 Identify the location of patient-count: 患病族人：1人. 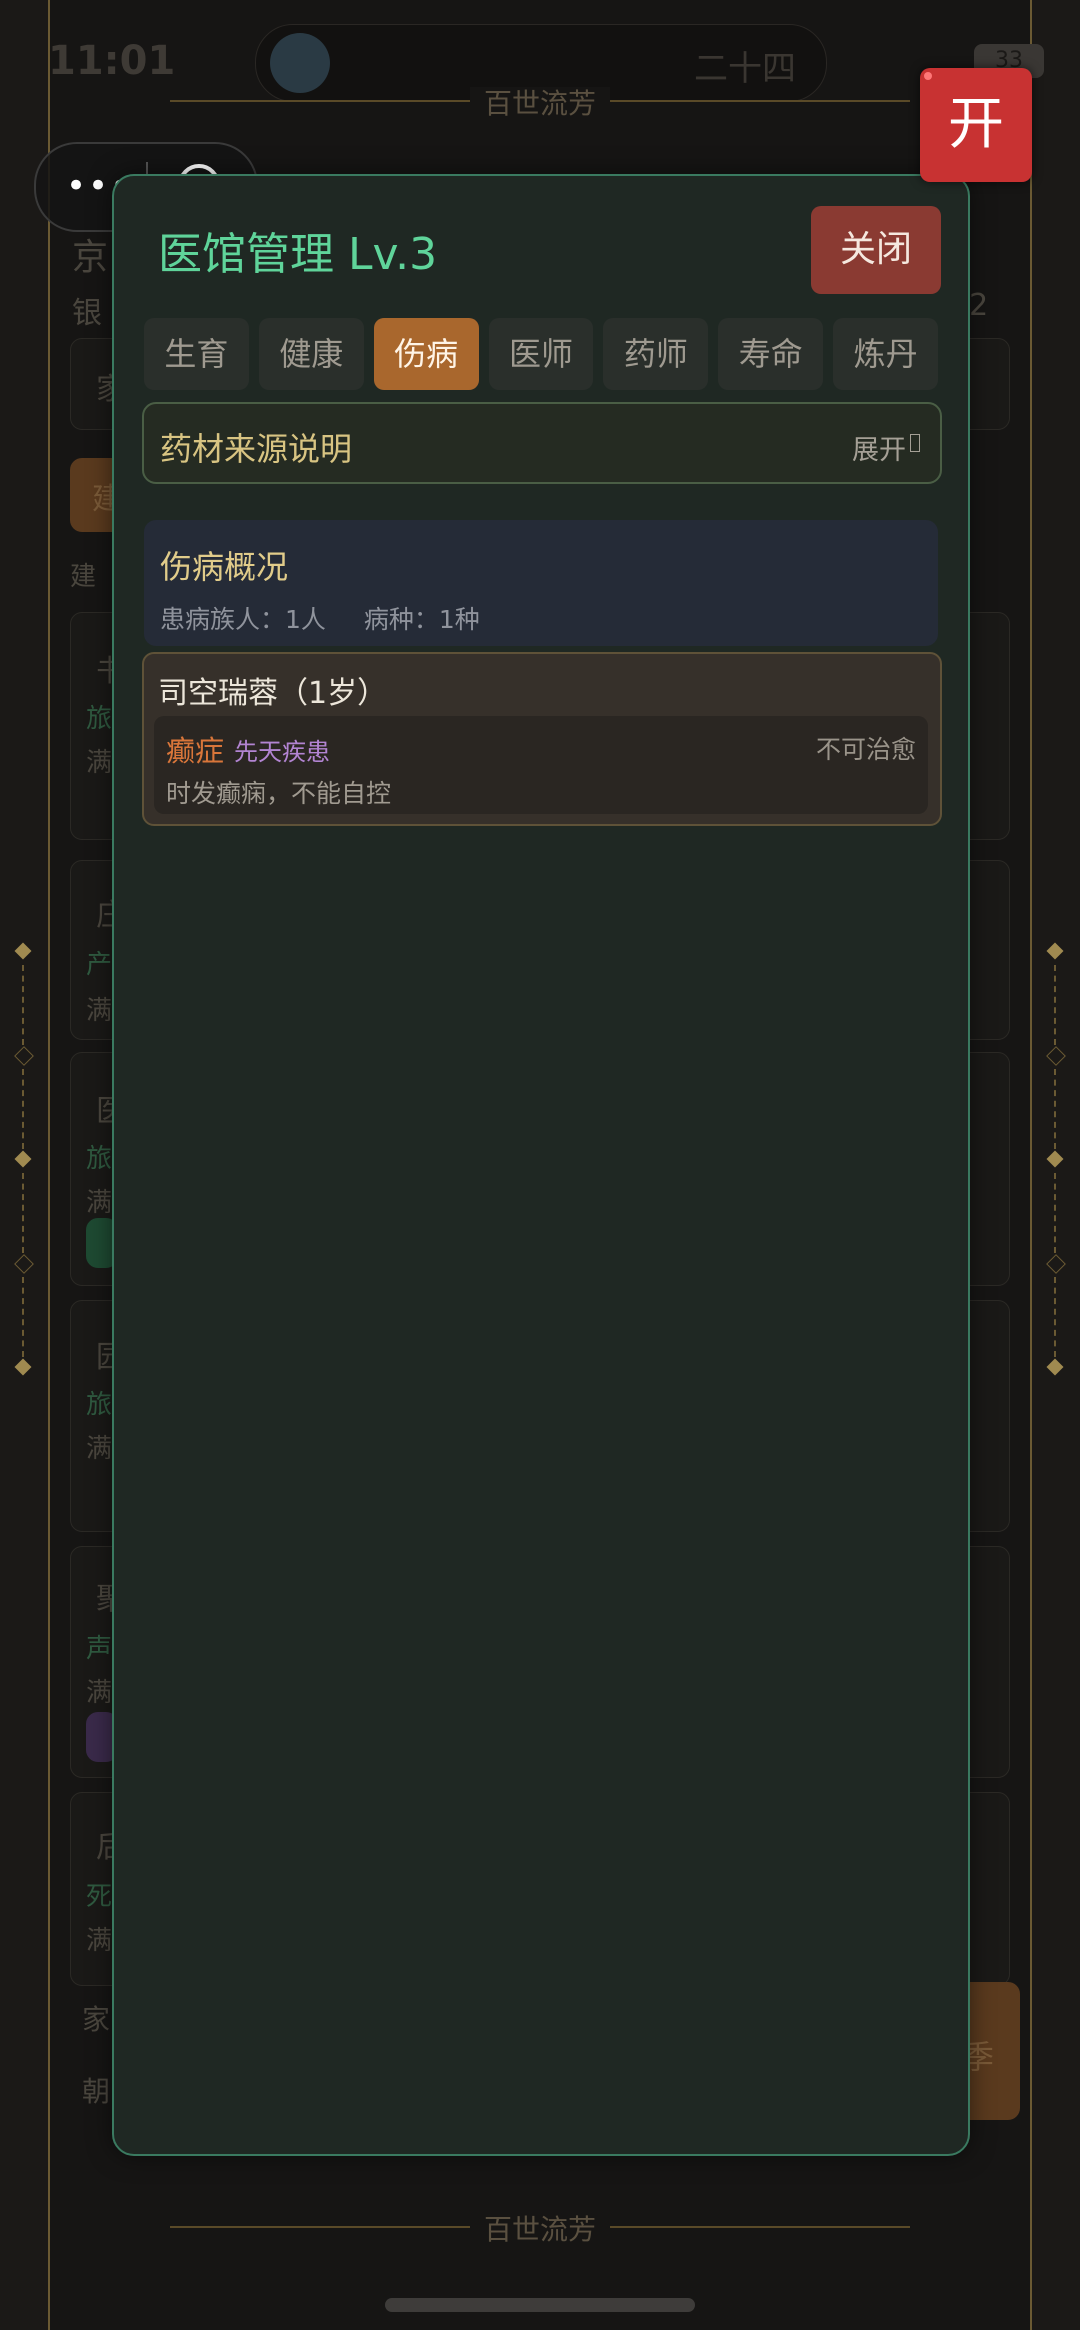
(243, 619).